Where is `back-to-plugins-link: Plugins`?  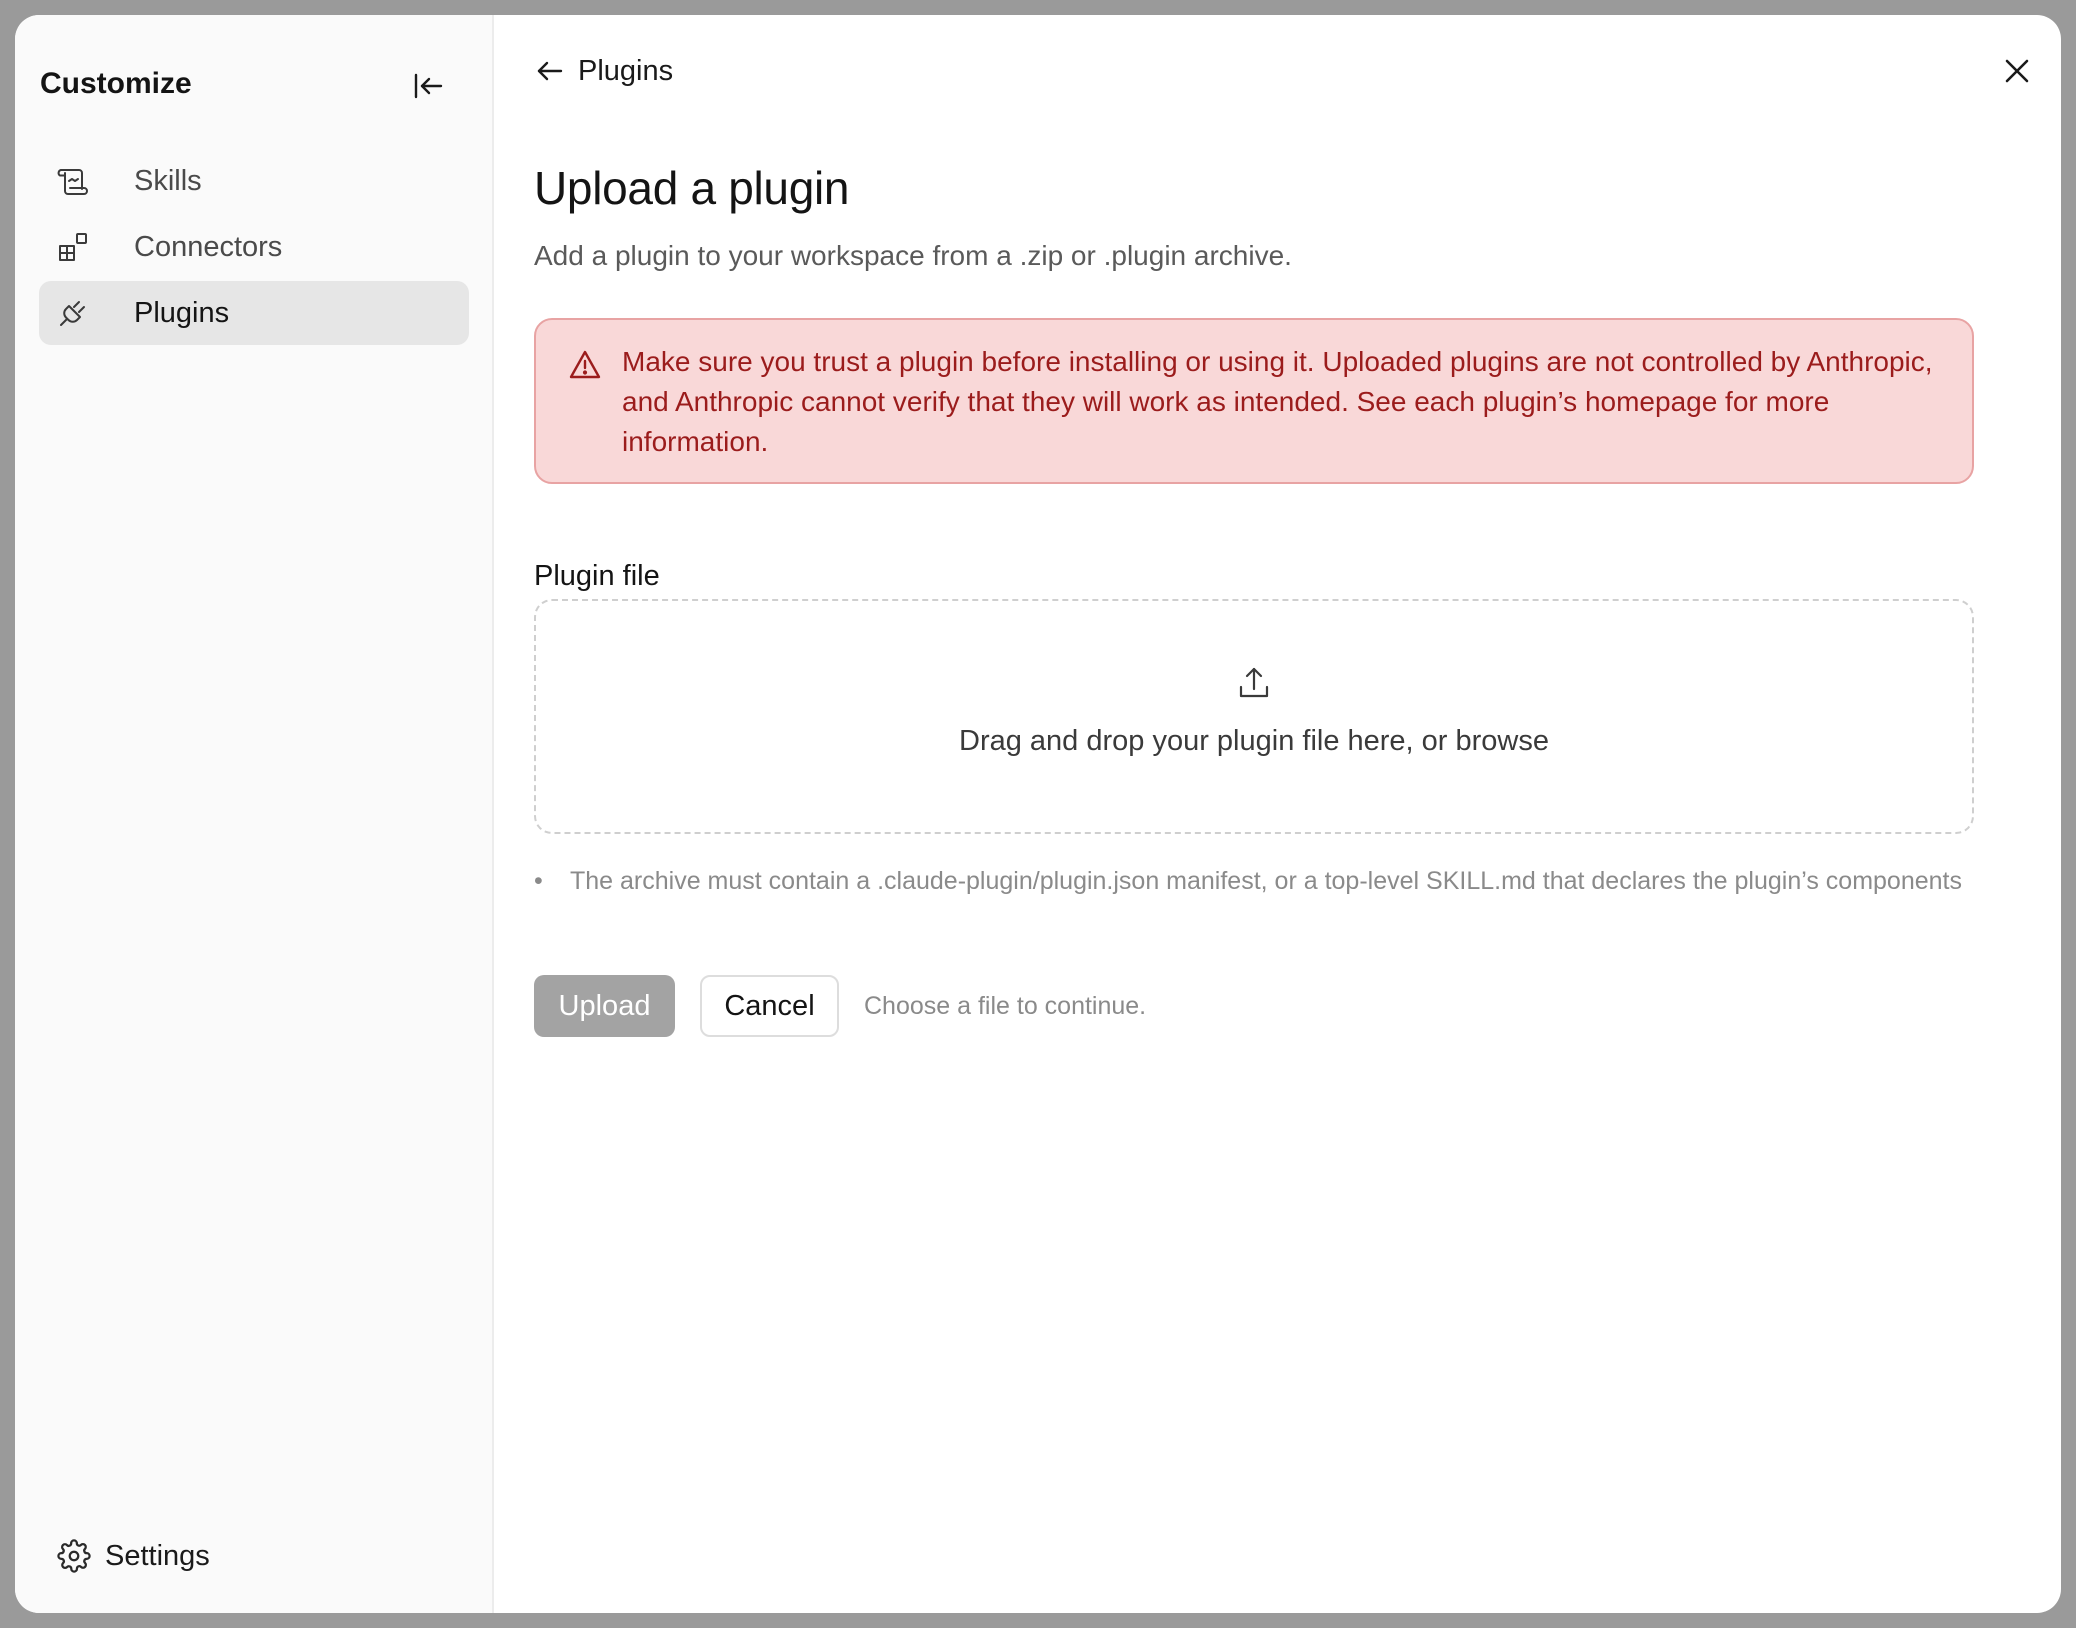
back-to-plugins-link: Plugins is located at coordinates (603, 71).